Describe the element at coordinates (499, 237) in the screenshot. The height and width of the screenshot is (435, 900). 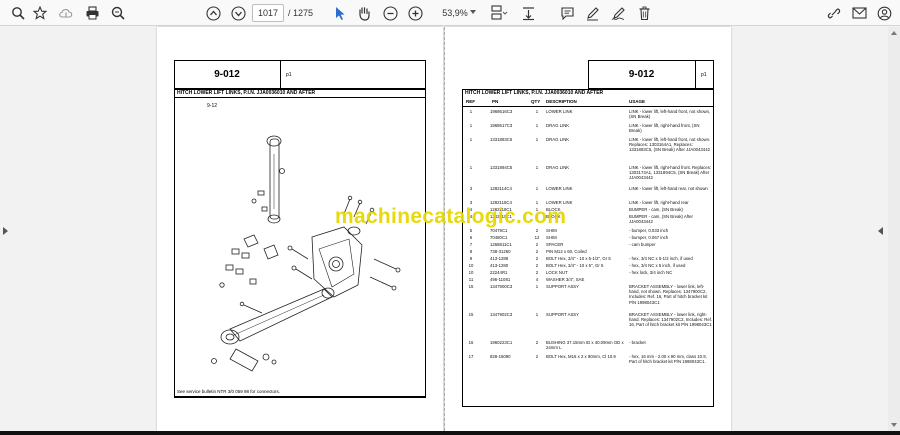
I see `part-number-cell: 70480C1` at that location.